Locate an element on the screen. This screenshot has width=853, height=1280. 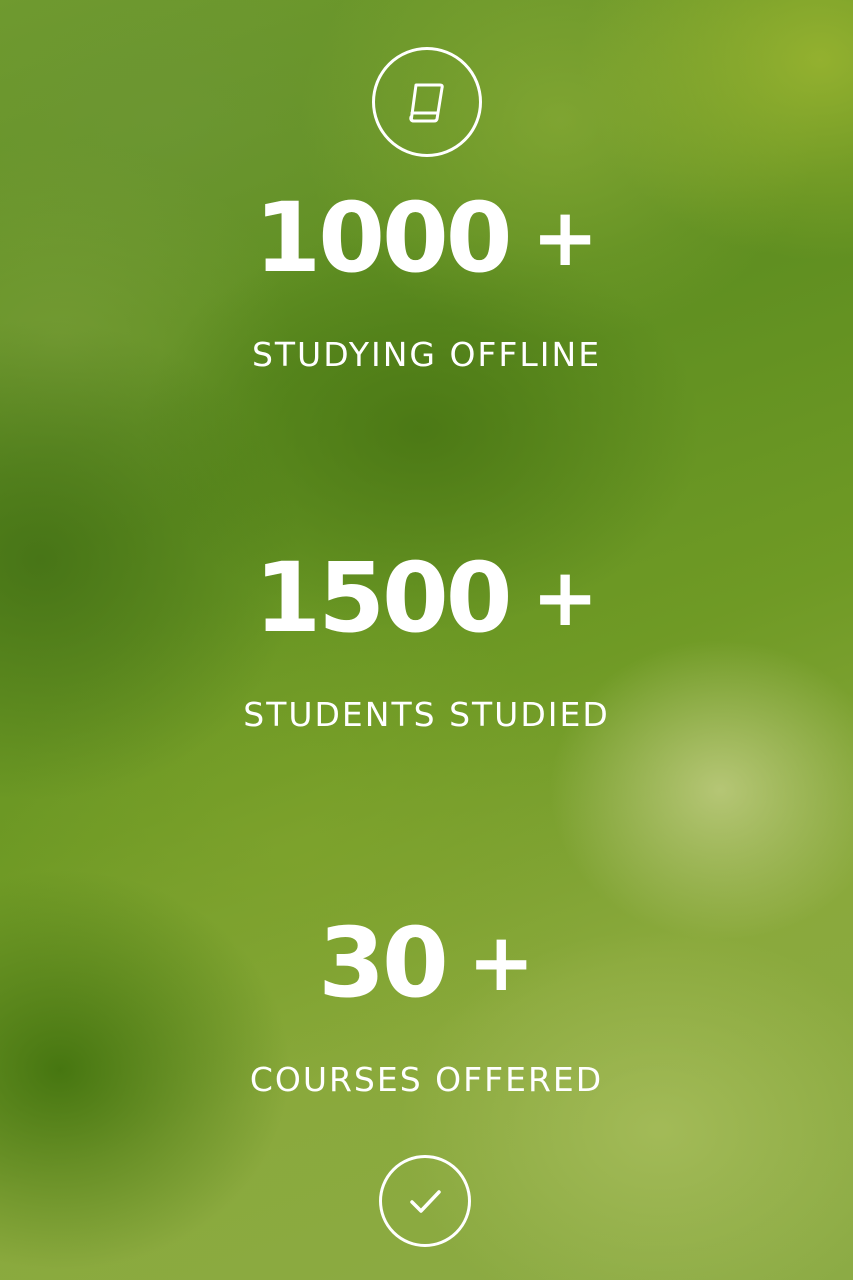
stat-number: 1500 + is located at coordinates (426, 598).